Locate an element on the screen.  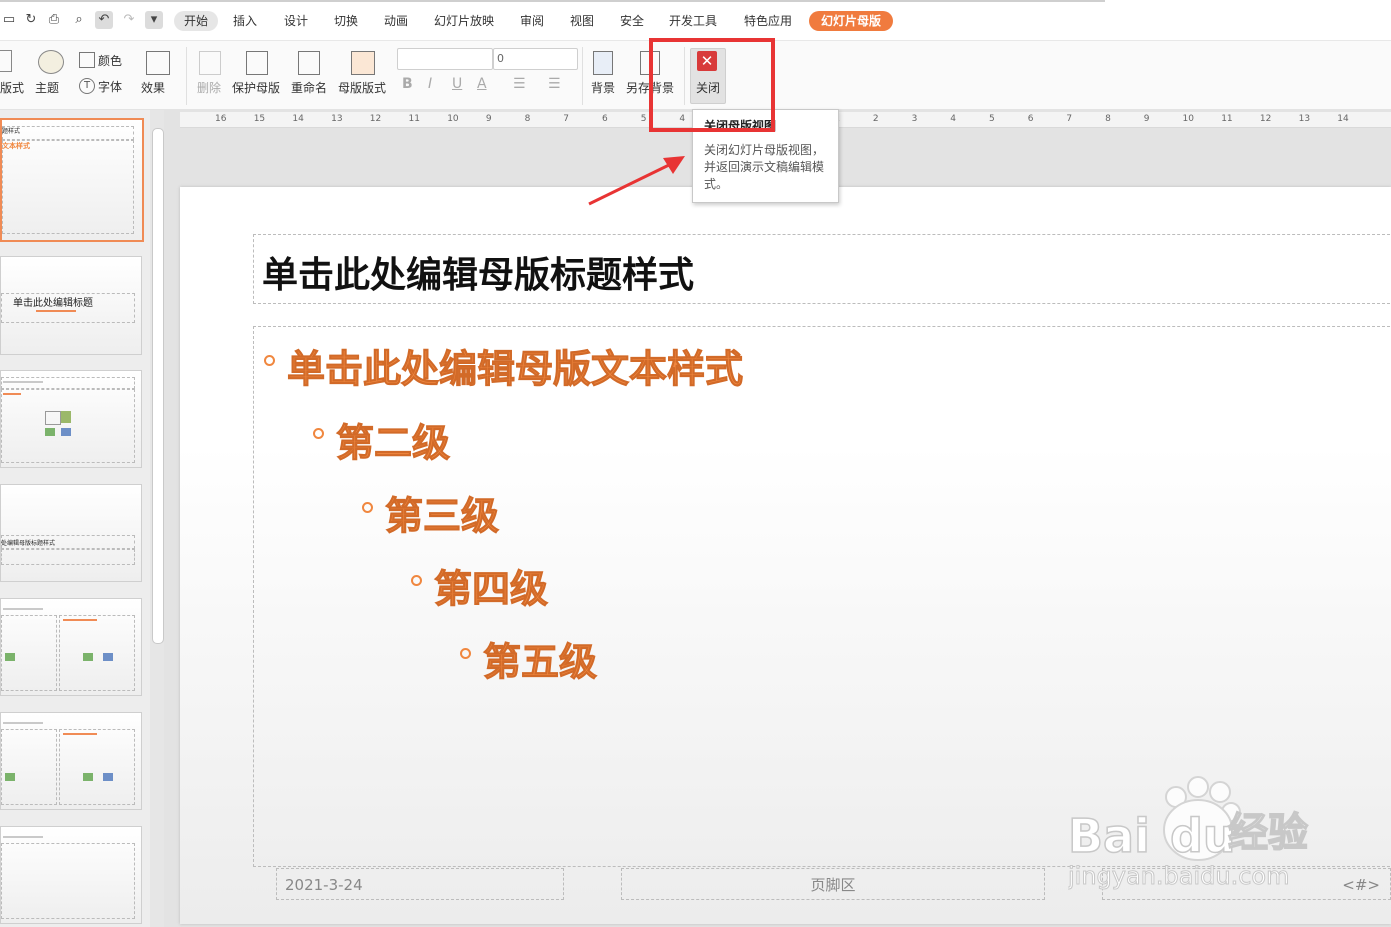
theme-button: 主题 is located at coordinates (47, 87).